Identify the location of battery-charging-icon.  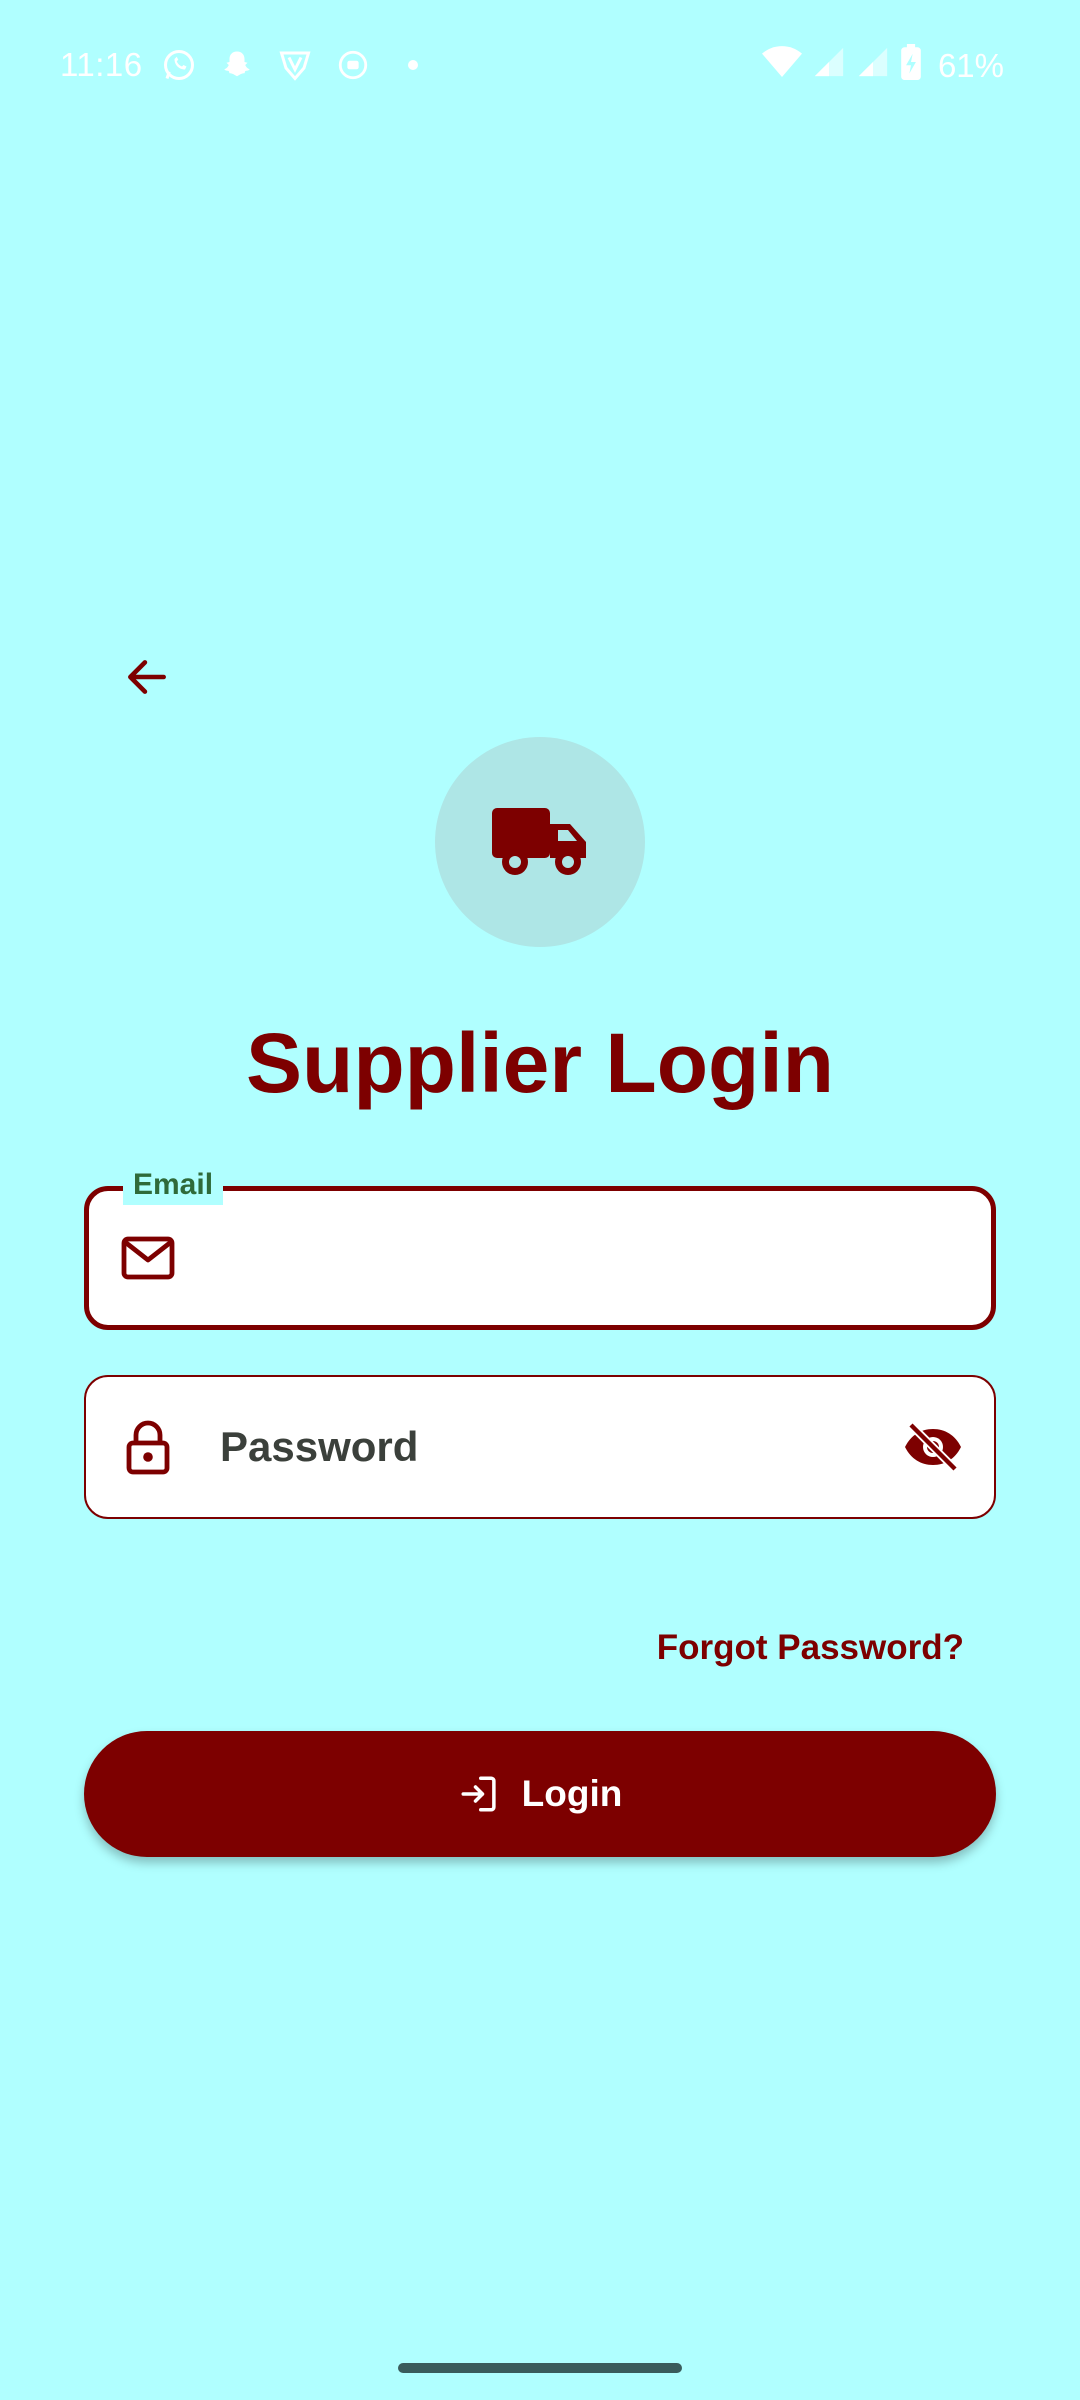
(911, 66).